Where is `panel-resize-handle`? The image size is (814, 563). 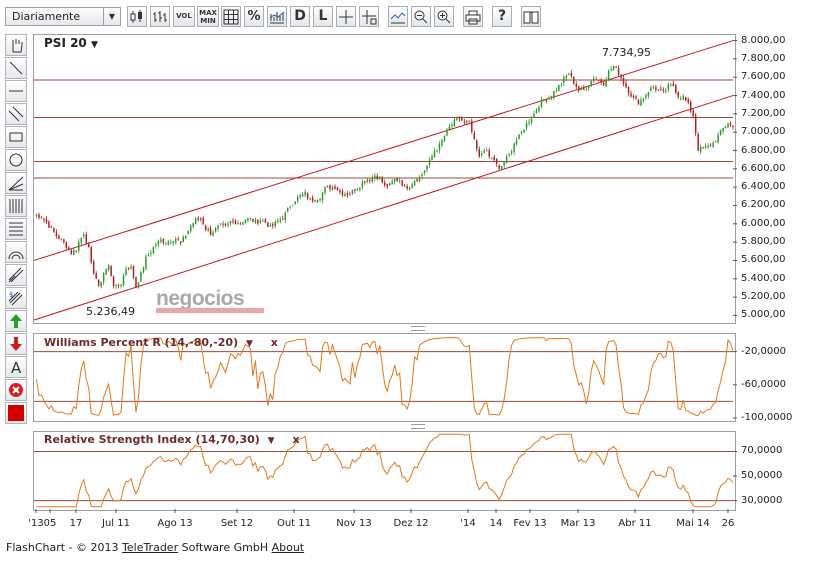
panel-resize-handle is located at coordinates (418, 328).